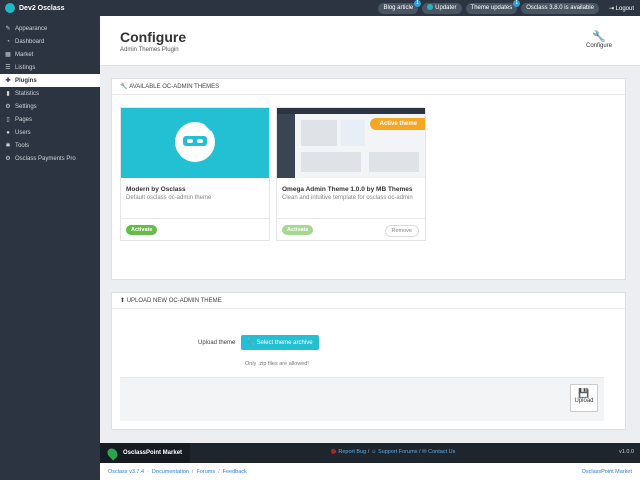 This screenshot has width=640, height=480. What do you see at coordinates (8, 145) in the screenshot?
I see `wrench-icon: ✱` at bounding box center [8, 145].